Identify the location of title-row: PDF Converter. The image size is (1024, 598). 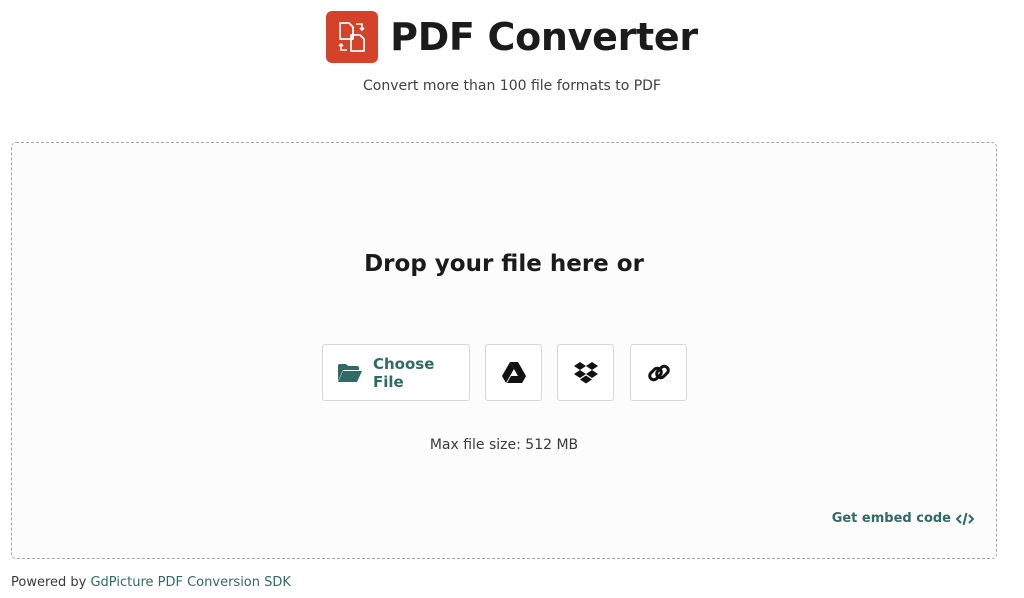
(512, 37).